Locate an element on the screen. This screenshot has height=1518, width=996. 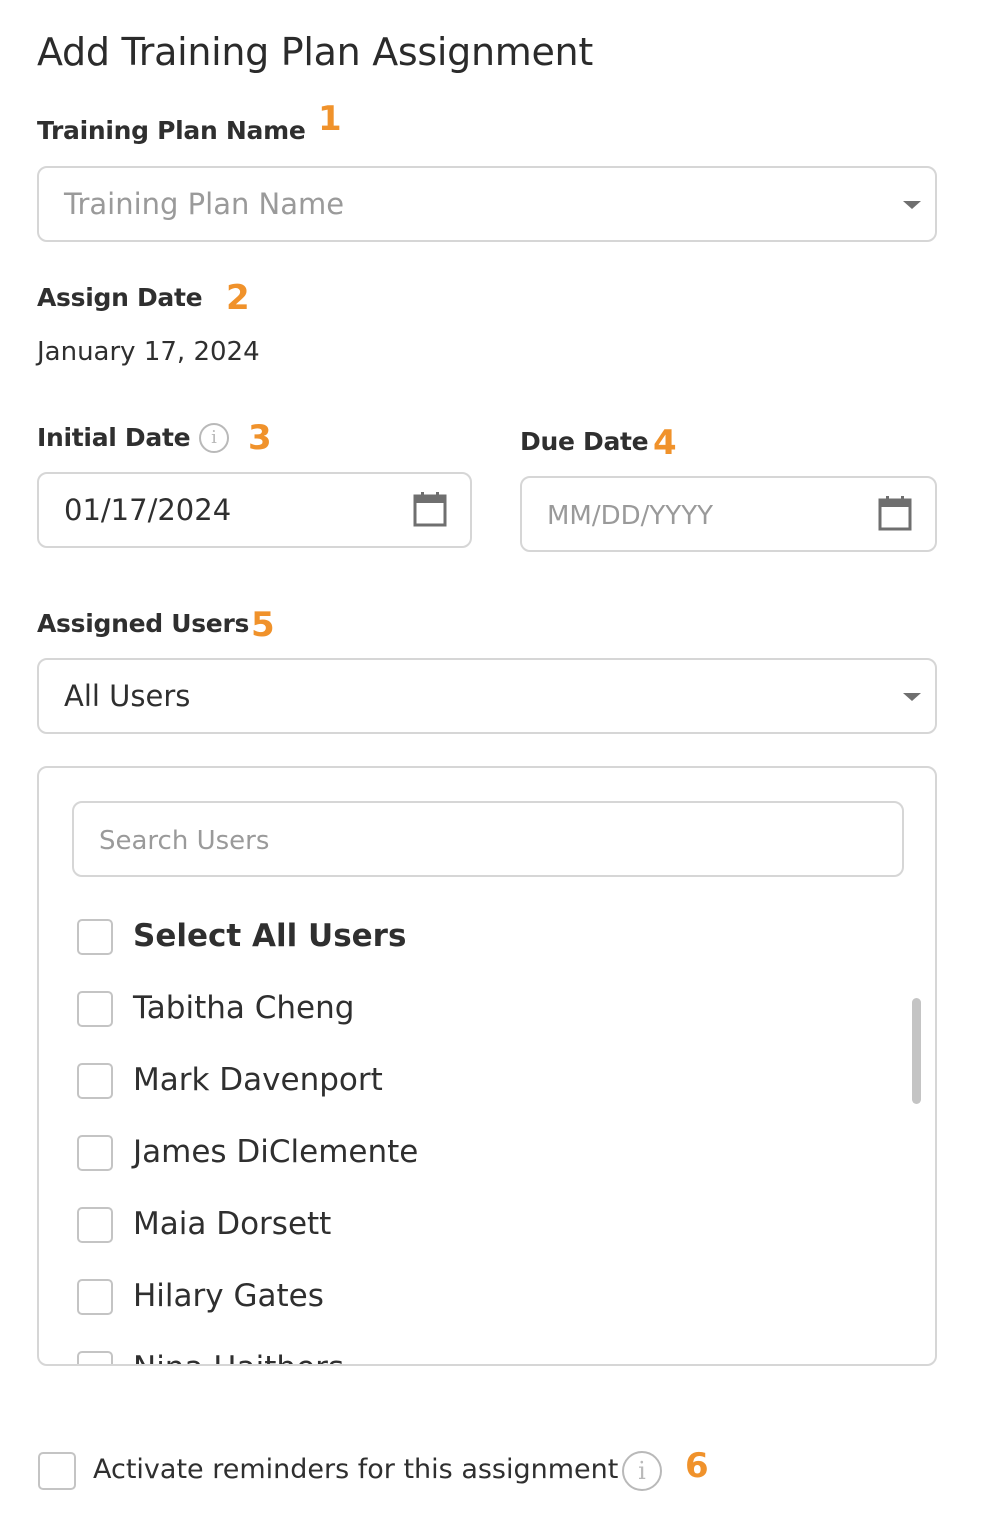
assigned-users-label: Assigned Users is located at coordinates (143, 623).